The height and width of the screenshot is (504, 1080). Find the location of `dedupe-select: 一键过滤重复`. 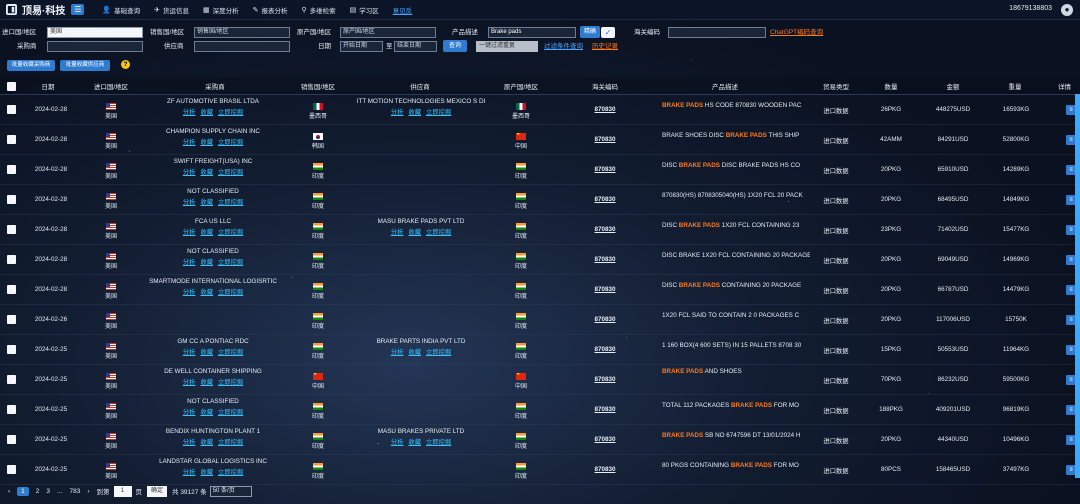

dedupe-select: 一键过滤重复 is located at coordinates (507, 46).